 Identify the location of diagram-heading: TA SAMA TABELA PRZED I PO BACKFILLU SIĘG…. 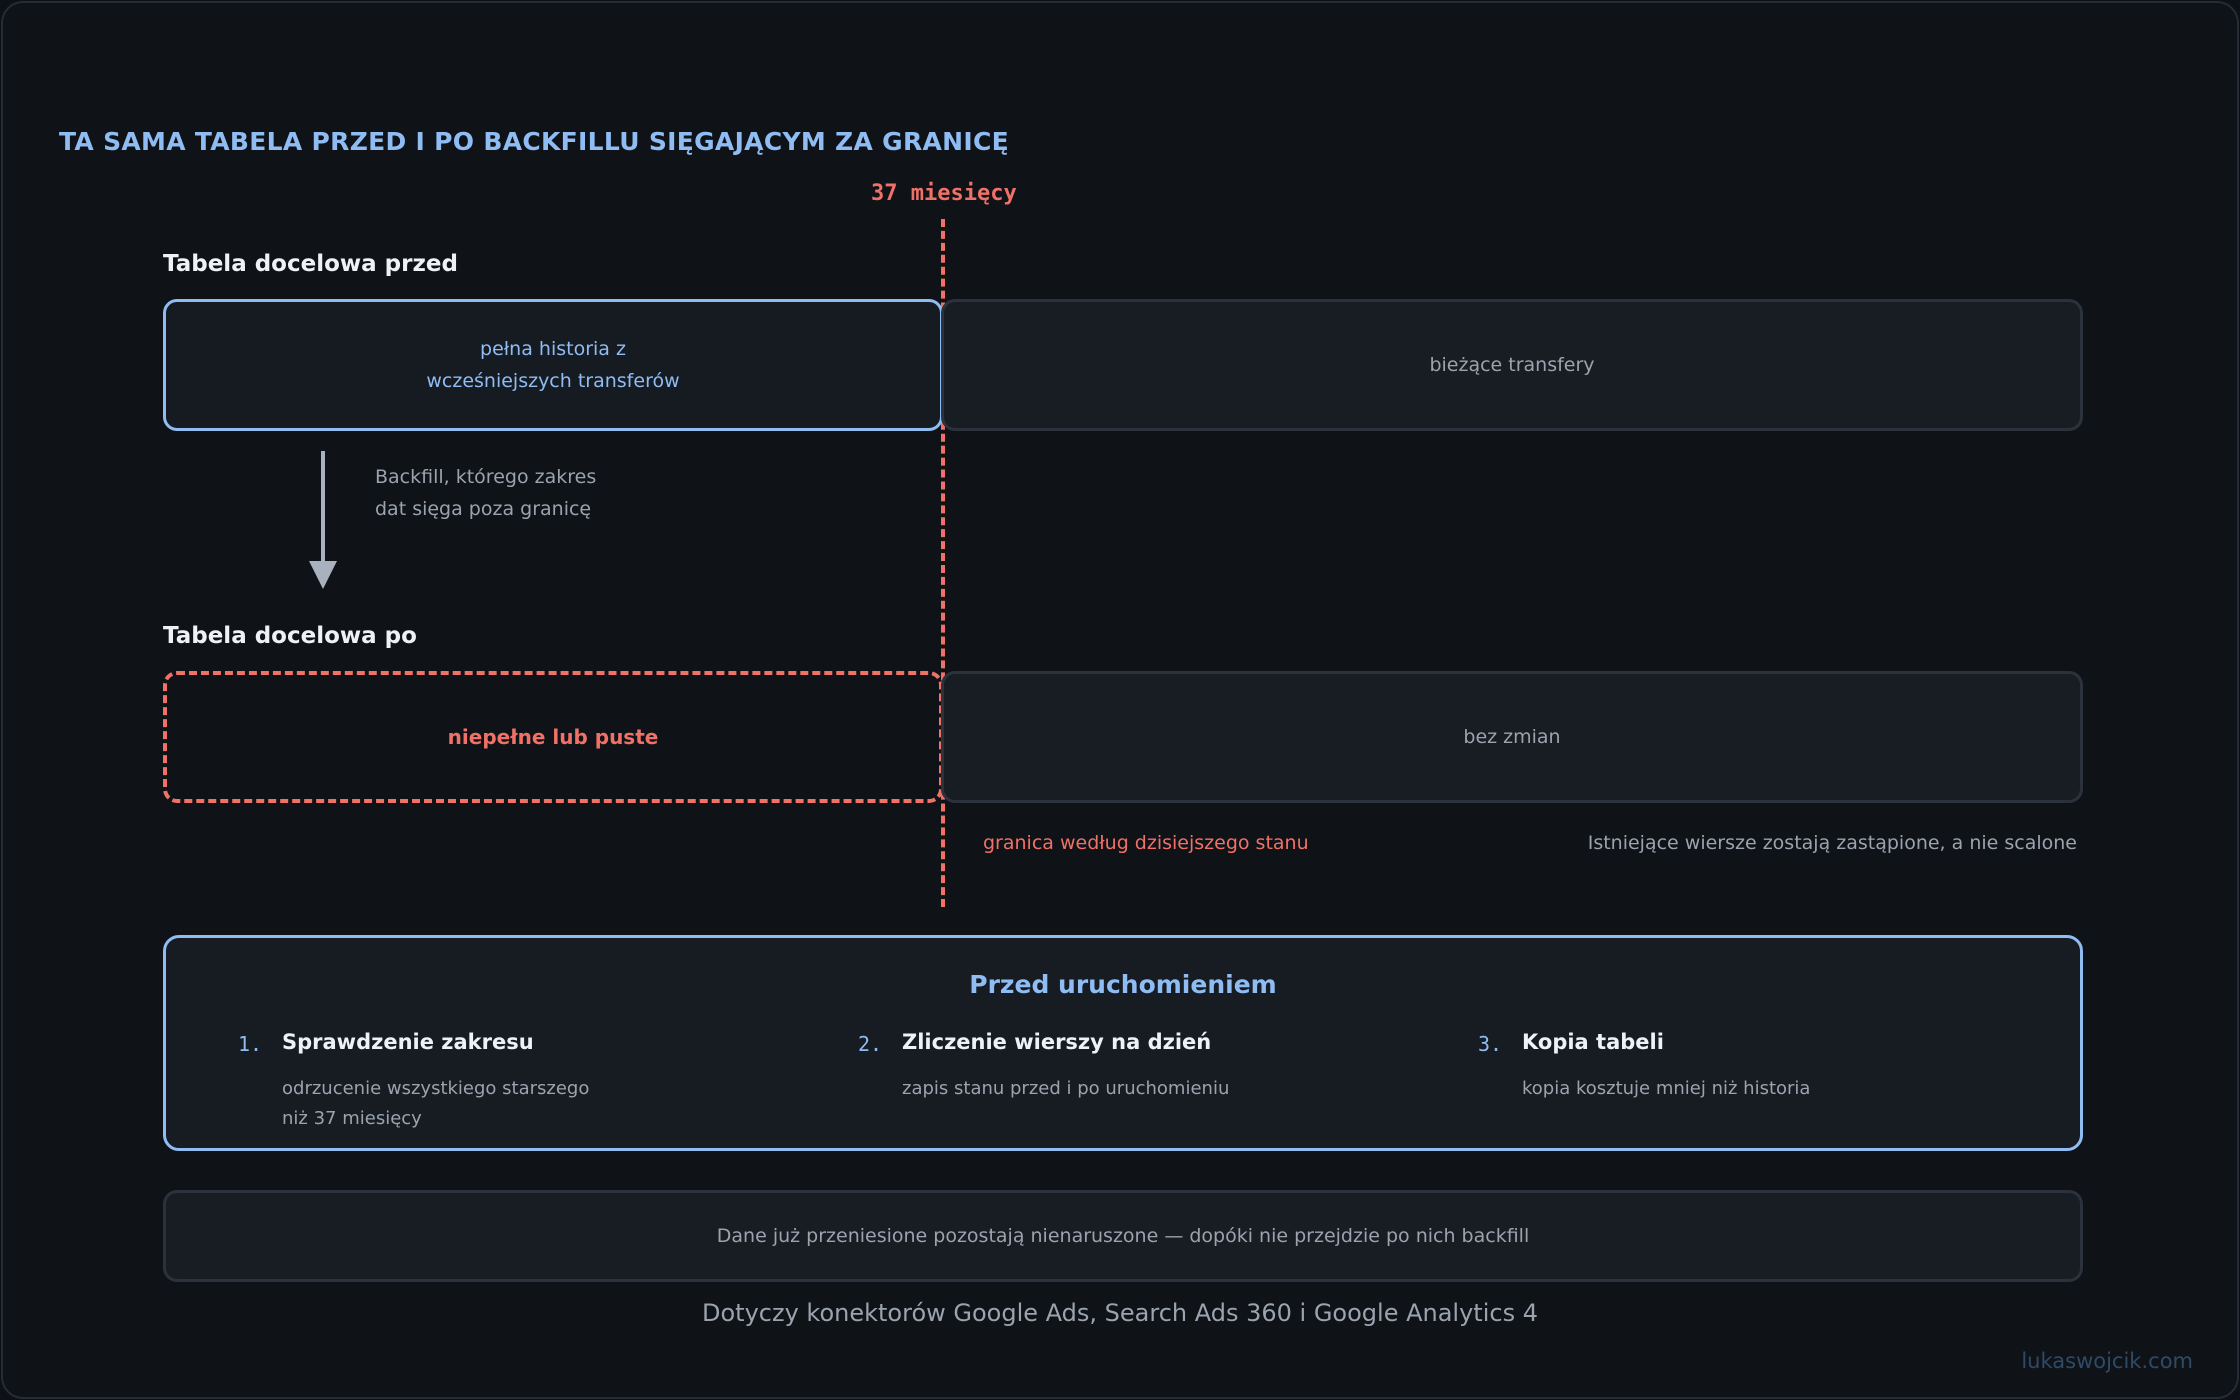
(534, 141).